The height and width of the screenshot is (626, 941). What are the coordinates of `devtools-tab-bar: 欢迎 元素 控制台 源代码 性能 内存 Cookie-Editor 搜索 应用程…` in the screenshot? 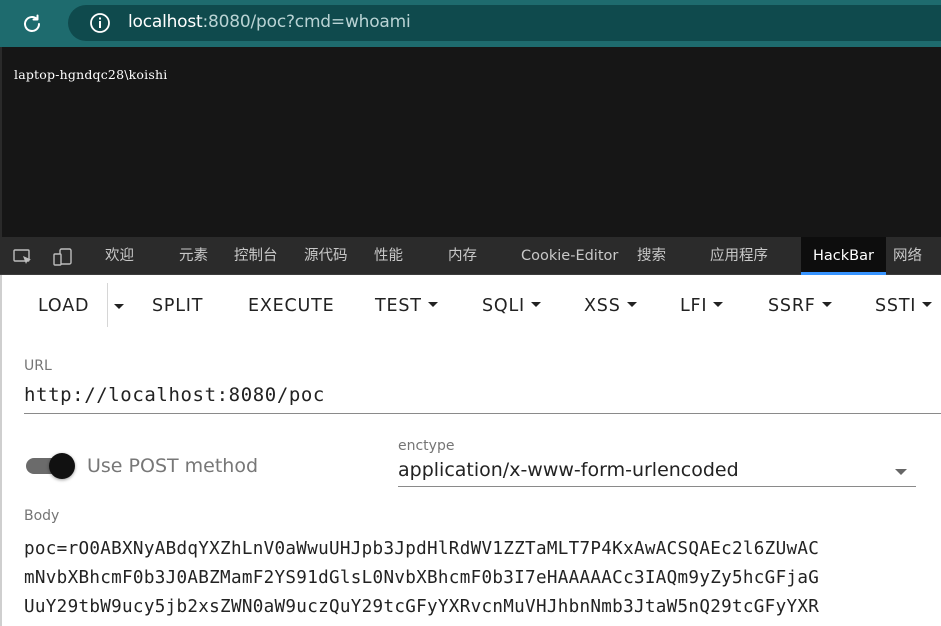 It's located at (470, 256).